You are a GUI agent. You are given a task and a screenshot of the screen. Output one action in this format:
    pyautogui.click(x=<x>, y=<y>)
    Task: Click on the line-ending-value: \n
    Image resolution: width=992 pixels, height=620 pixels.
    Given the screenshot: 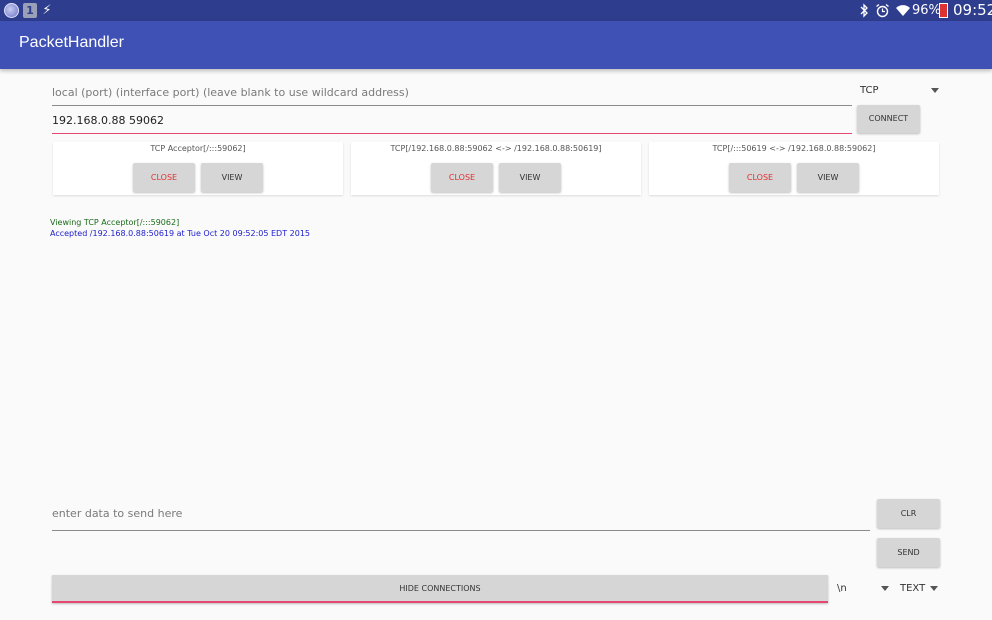 What is the action you would take?
    pyautogui.click(x=842, y=588)
    